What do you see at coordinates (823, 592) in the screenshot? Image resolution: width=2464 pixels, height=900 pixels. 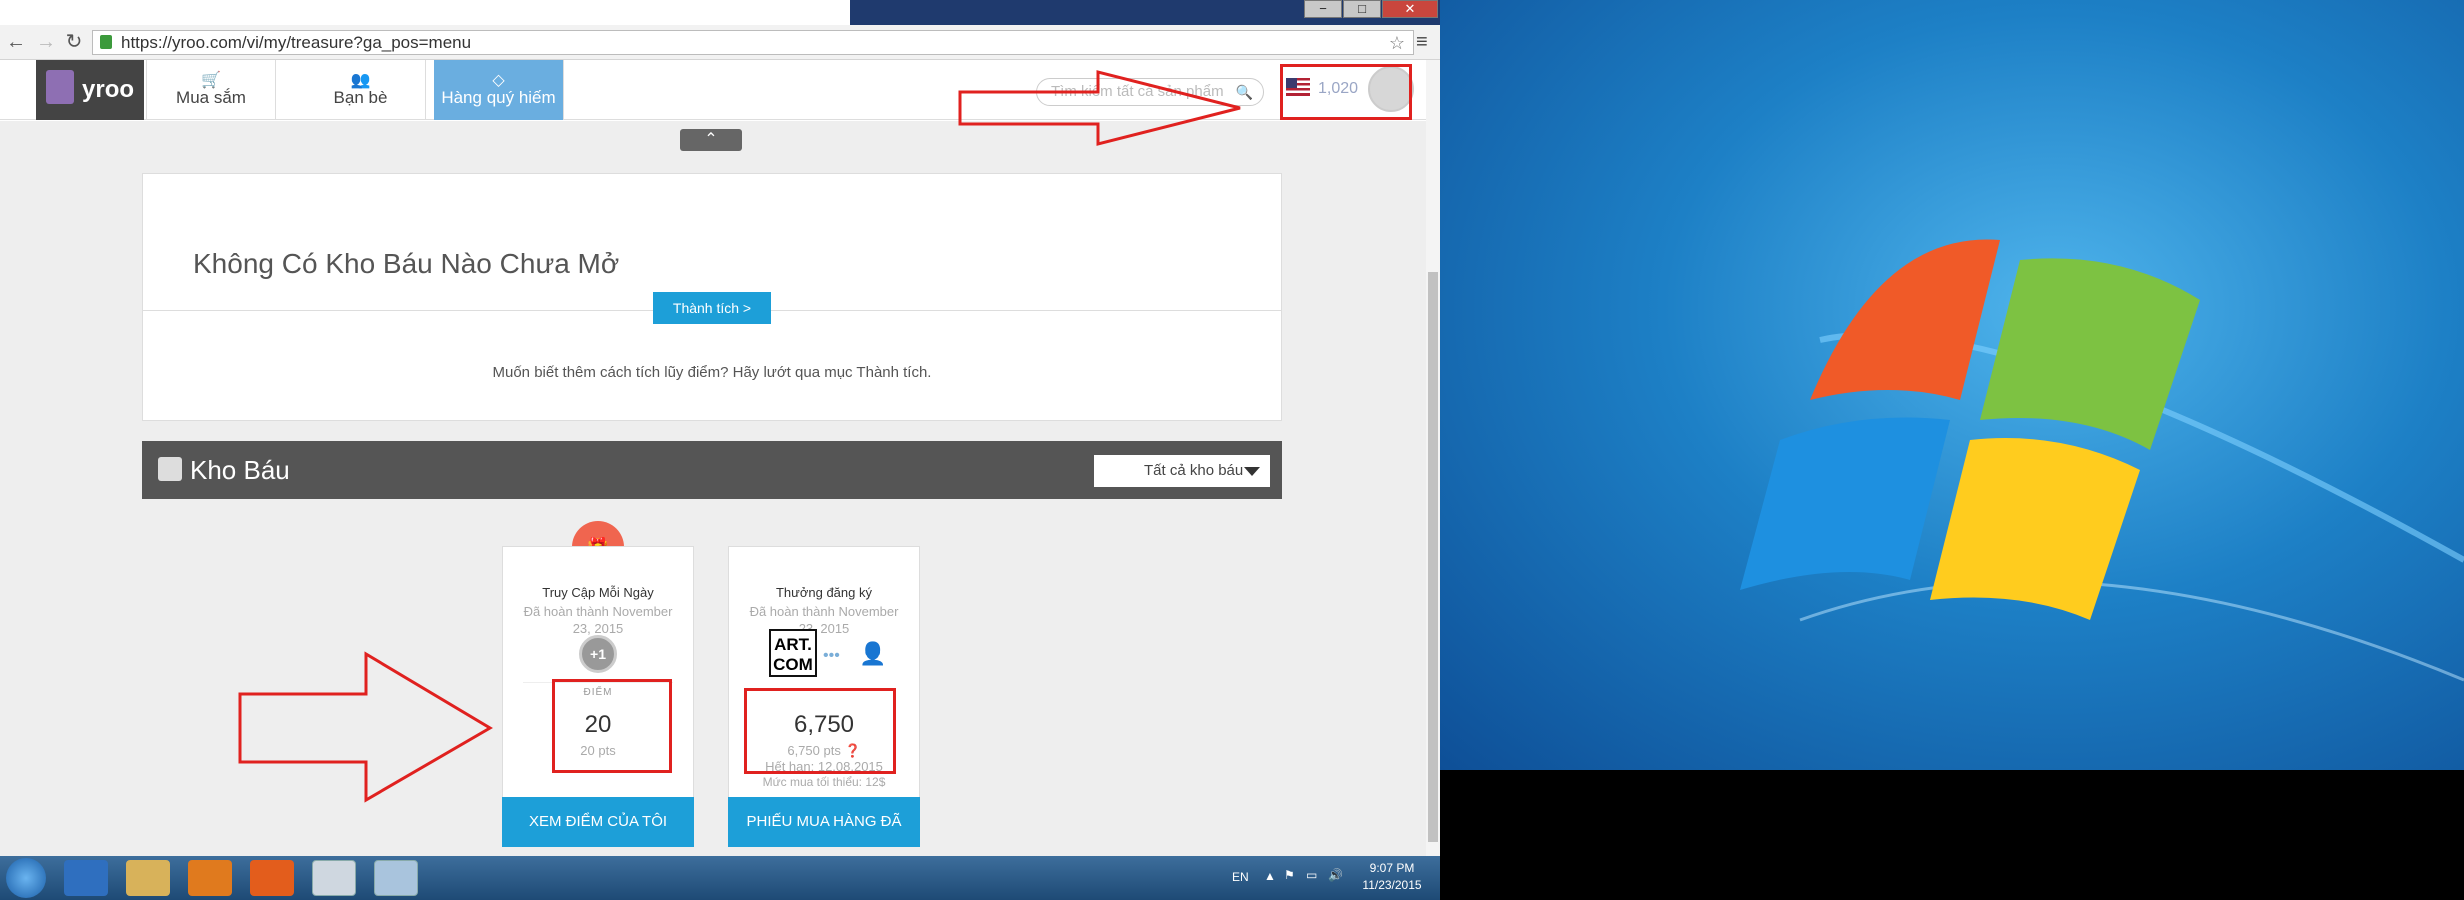 I see `card-name: Thưởng đăng ký` at bounding box center [823, 592].